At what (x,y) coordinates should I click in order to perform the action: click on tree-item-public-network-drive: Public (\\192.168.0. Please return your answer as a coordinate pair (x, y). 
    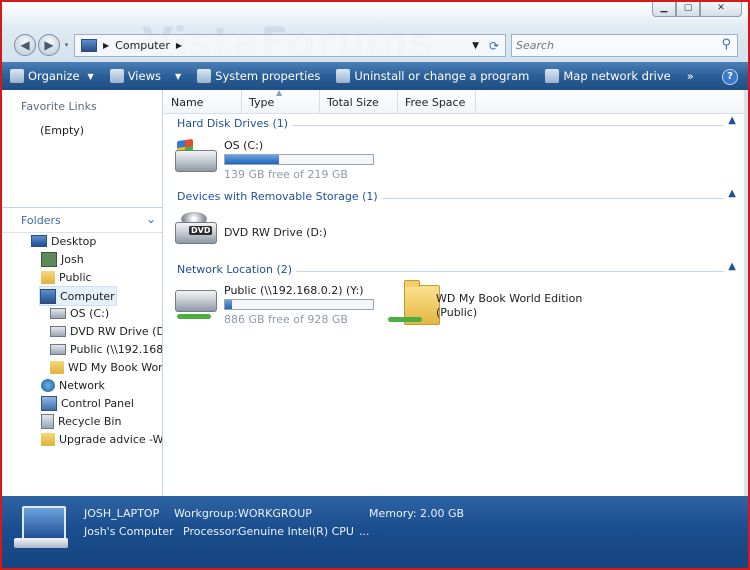
    Looking at the image, I should click on (106, 349).